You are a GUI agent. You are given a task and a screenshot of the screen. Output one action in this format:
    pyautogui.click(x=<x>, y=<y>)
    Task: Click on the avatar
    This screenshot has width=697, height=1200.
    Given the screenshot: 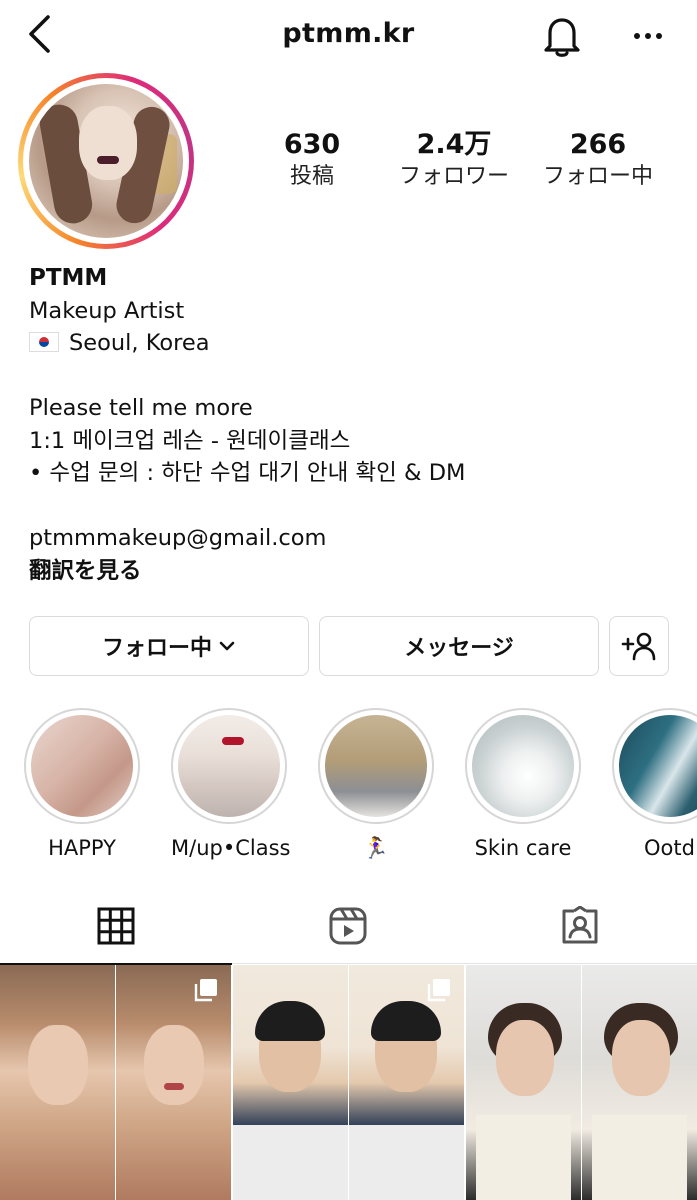 What is the action you would take?
    pyautogui.click(x=106, y=161)
    